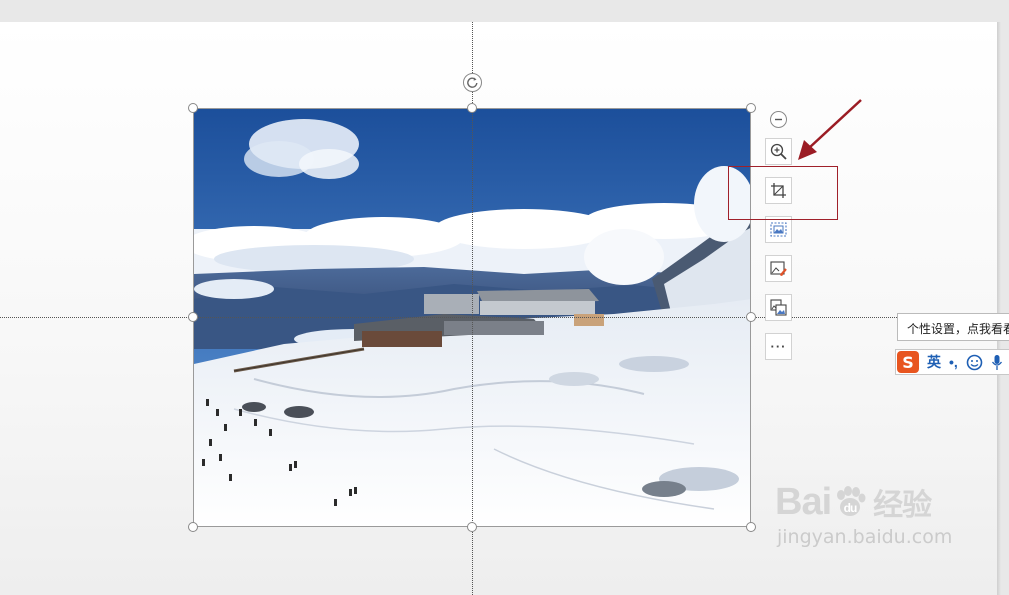 Image resolution: width=1009 pixels, height=595 pixels. What do you see at coordinates (472, 108) in the screenshot?
I see `resize-handle-top` at bounding box center [472, 108].